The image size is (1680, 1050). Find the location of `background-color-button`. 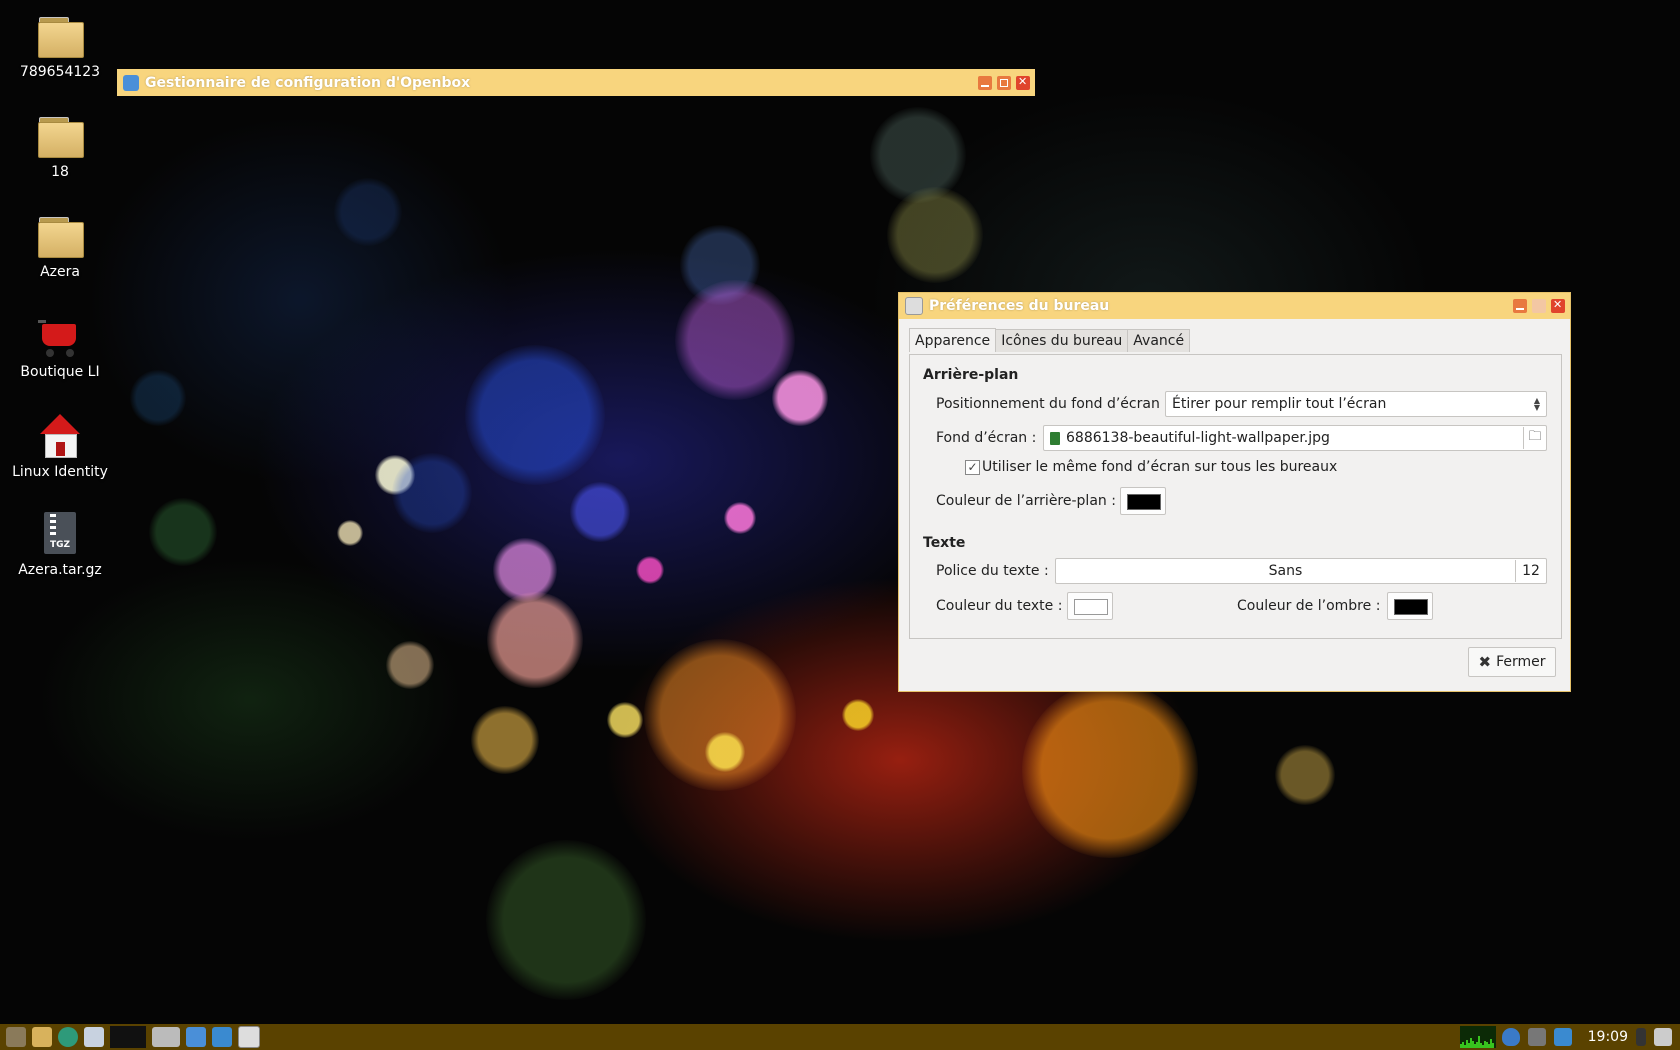

background-color-button is located at coordinates (1143, 501).